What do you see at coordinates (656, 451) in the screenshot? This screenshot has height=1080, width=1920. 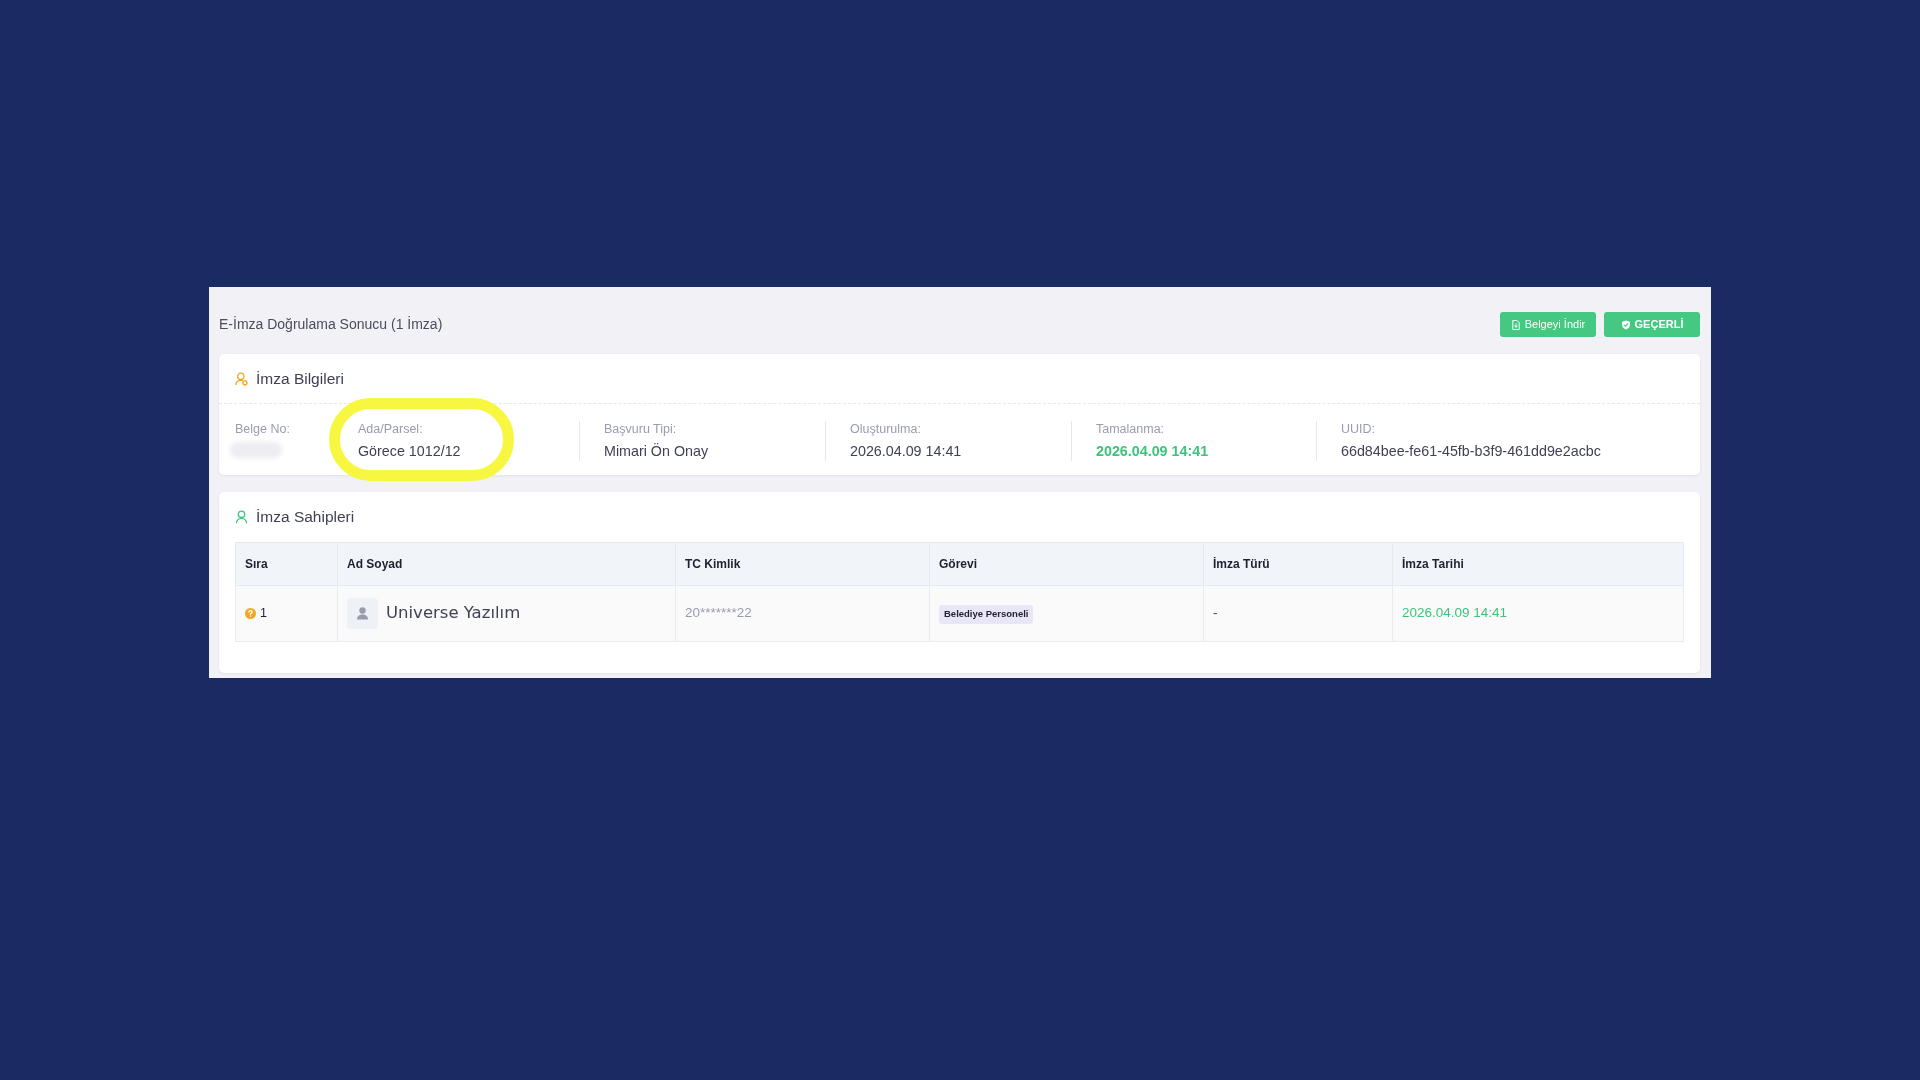 I see `field-value: Mimari Ön Onay` at bounding box center [656, 451].